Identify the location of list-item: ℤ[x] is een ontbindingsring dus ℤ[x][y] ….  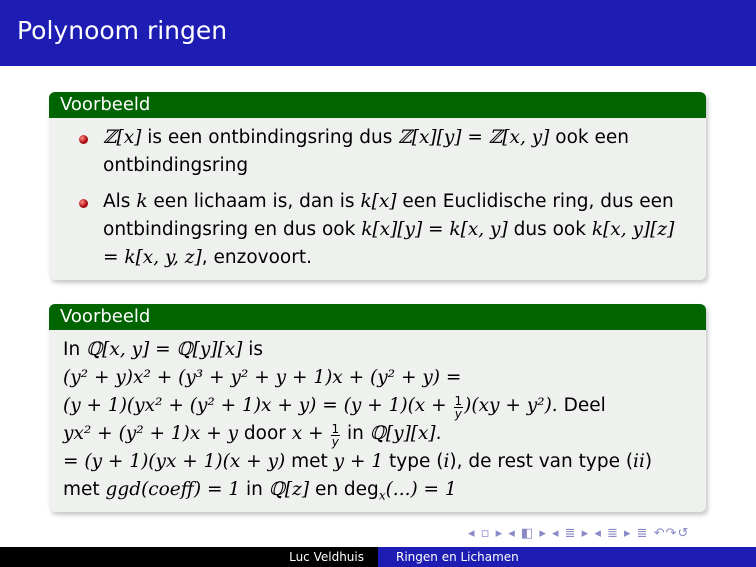
(378, 152).